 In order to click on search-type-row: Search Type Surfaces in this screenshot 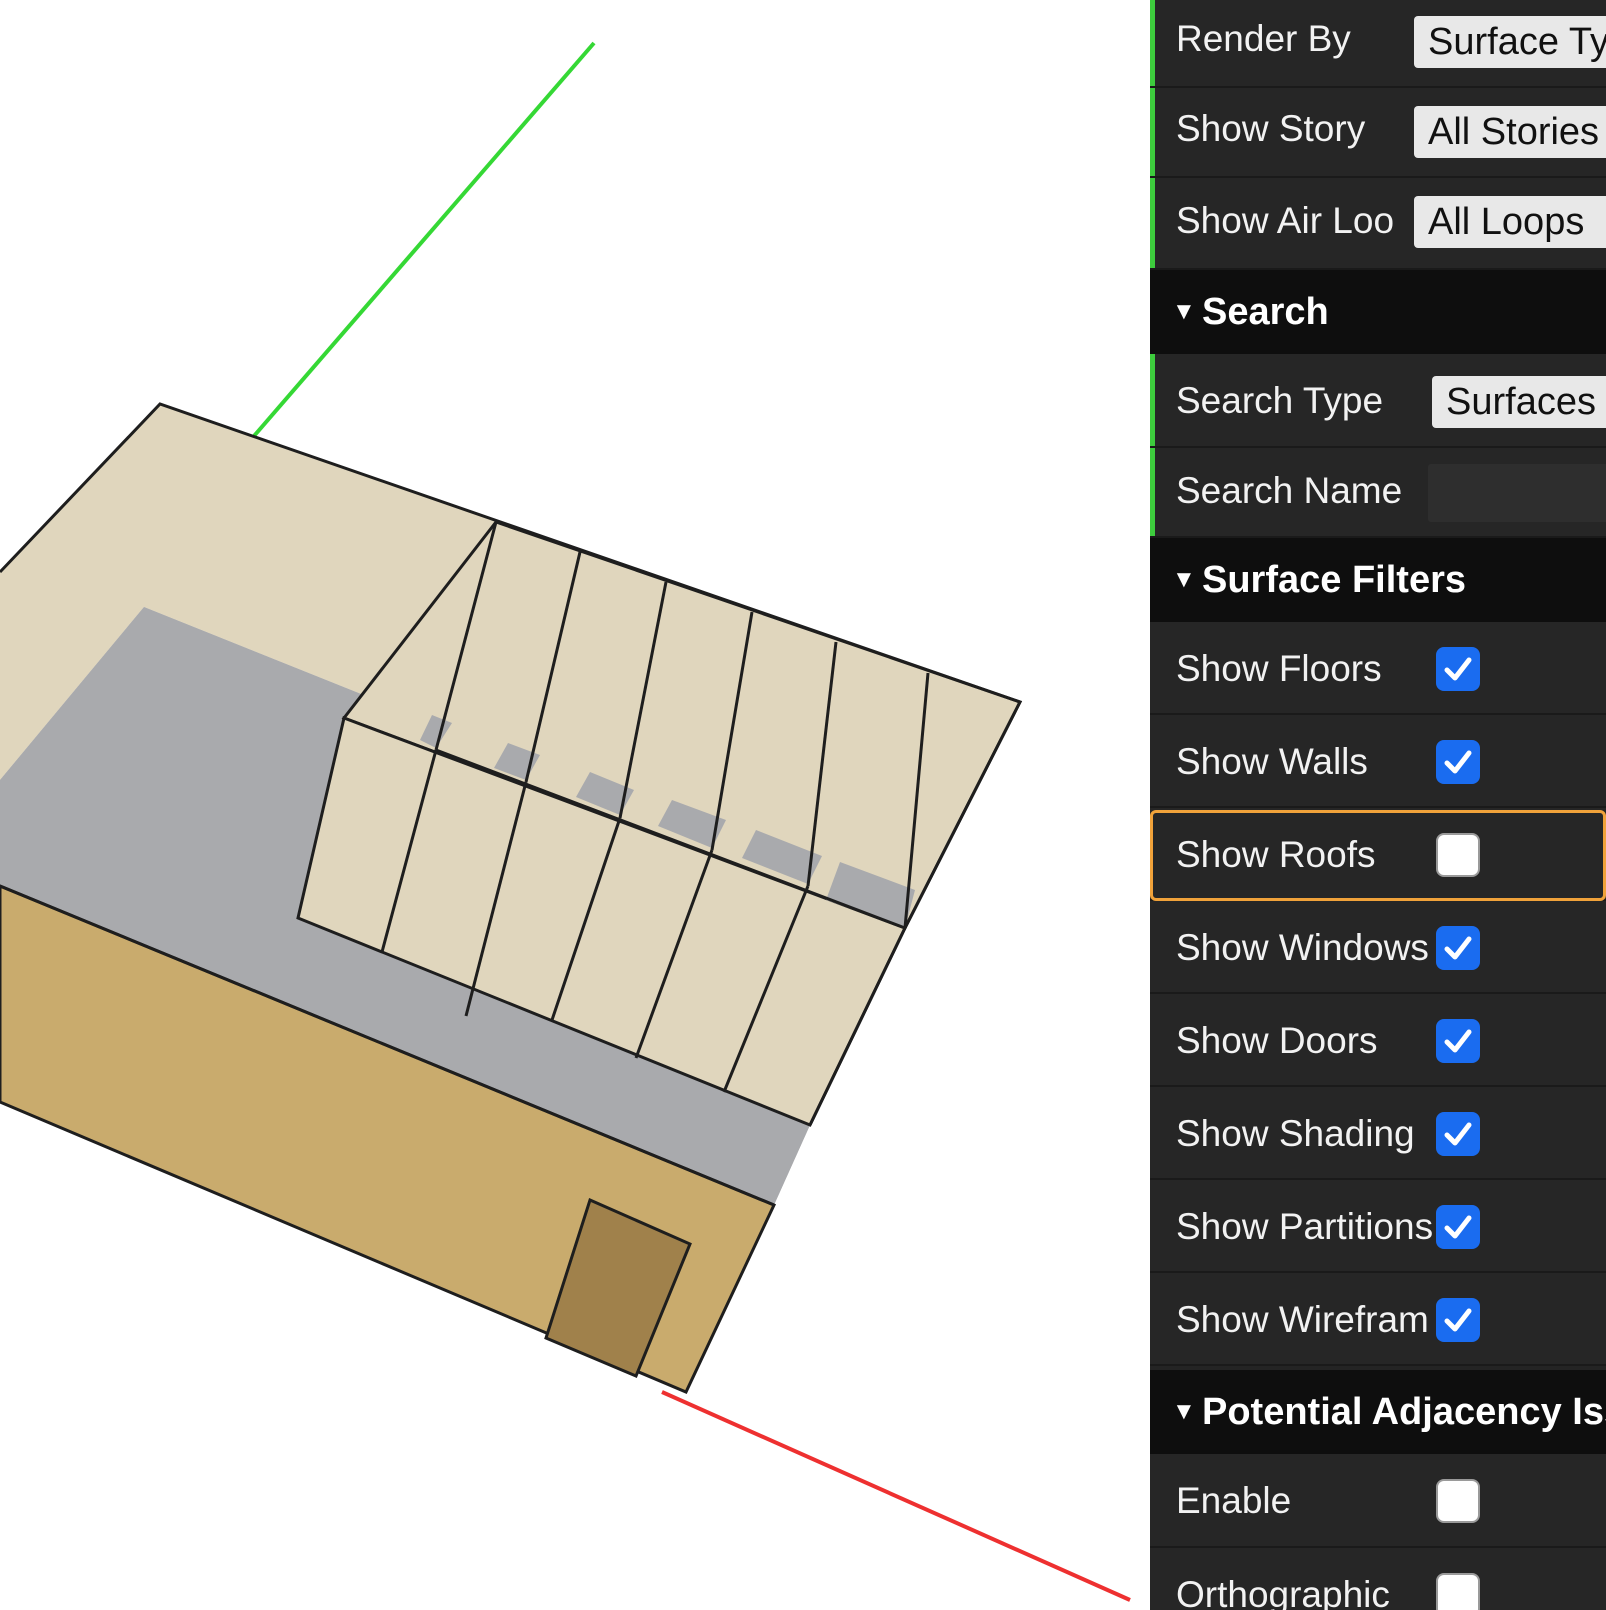, I will do `click(1378, 401)`.